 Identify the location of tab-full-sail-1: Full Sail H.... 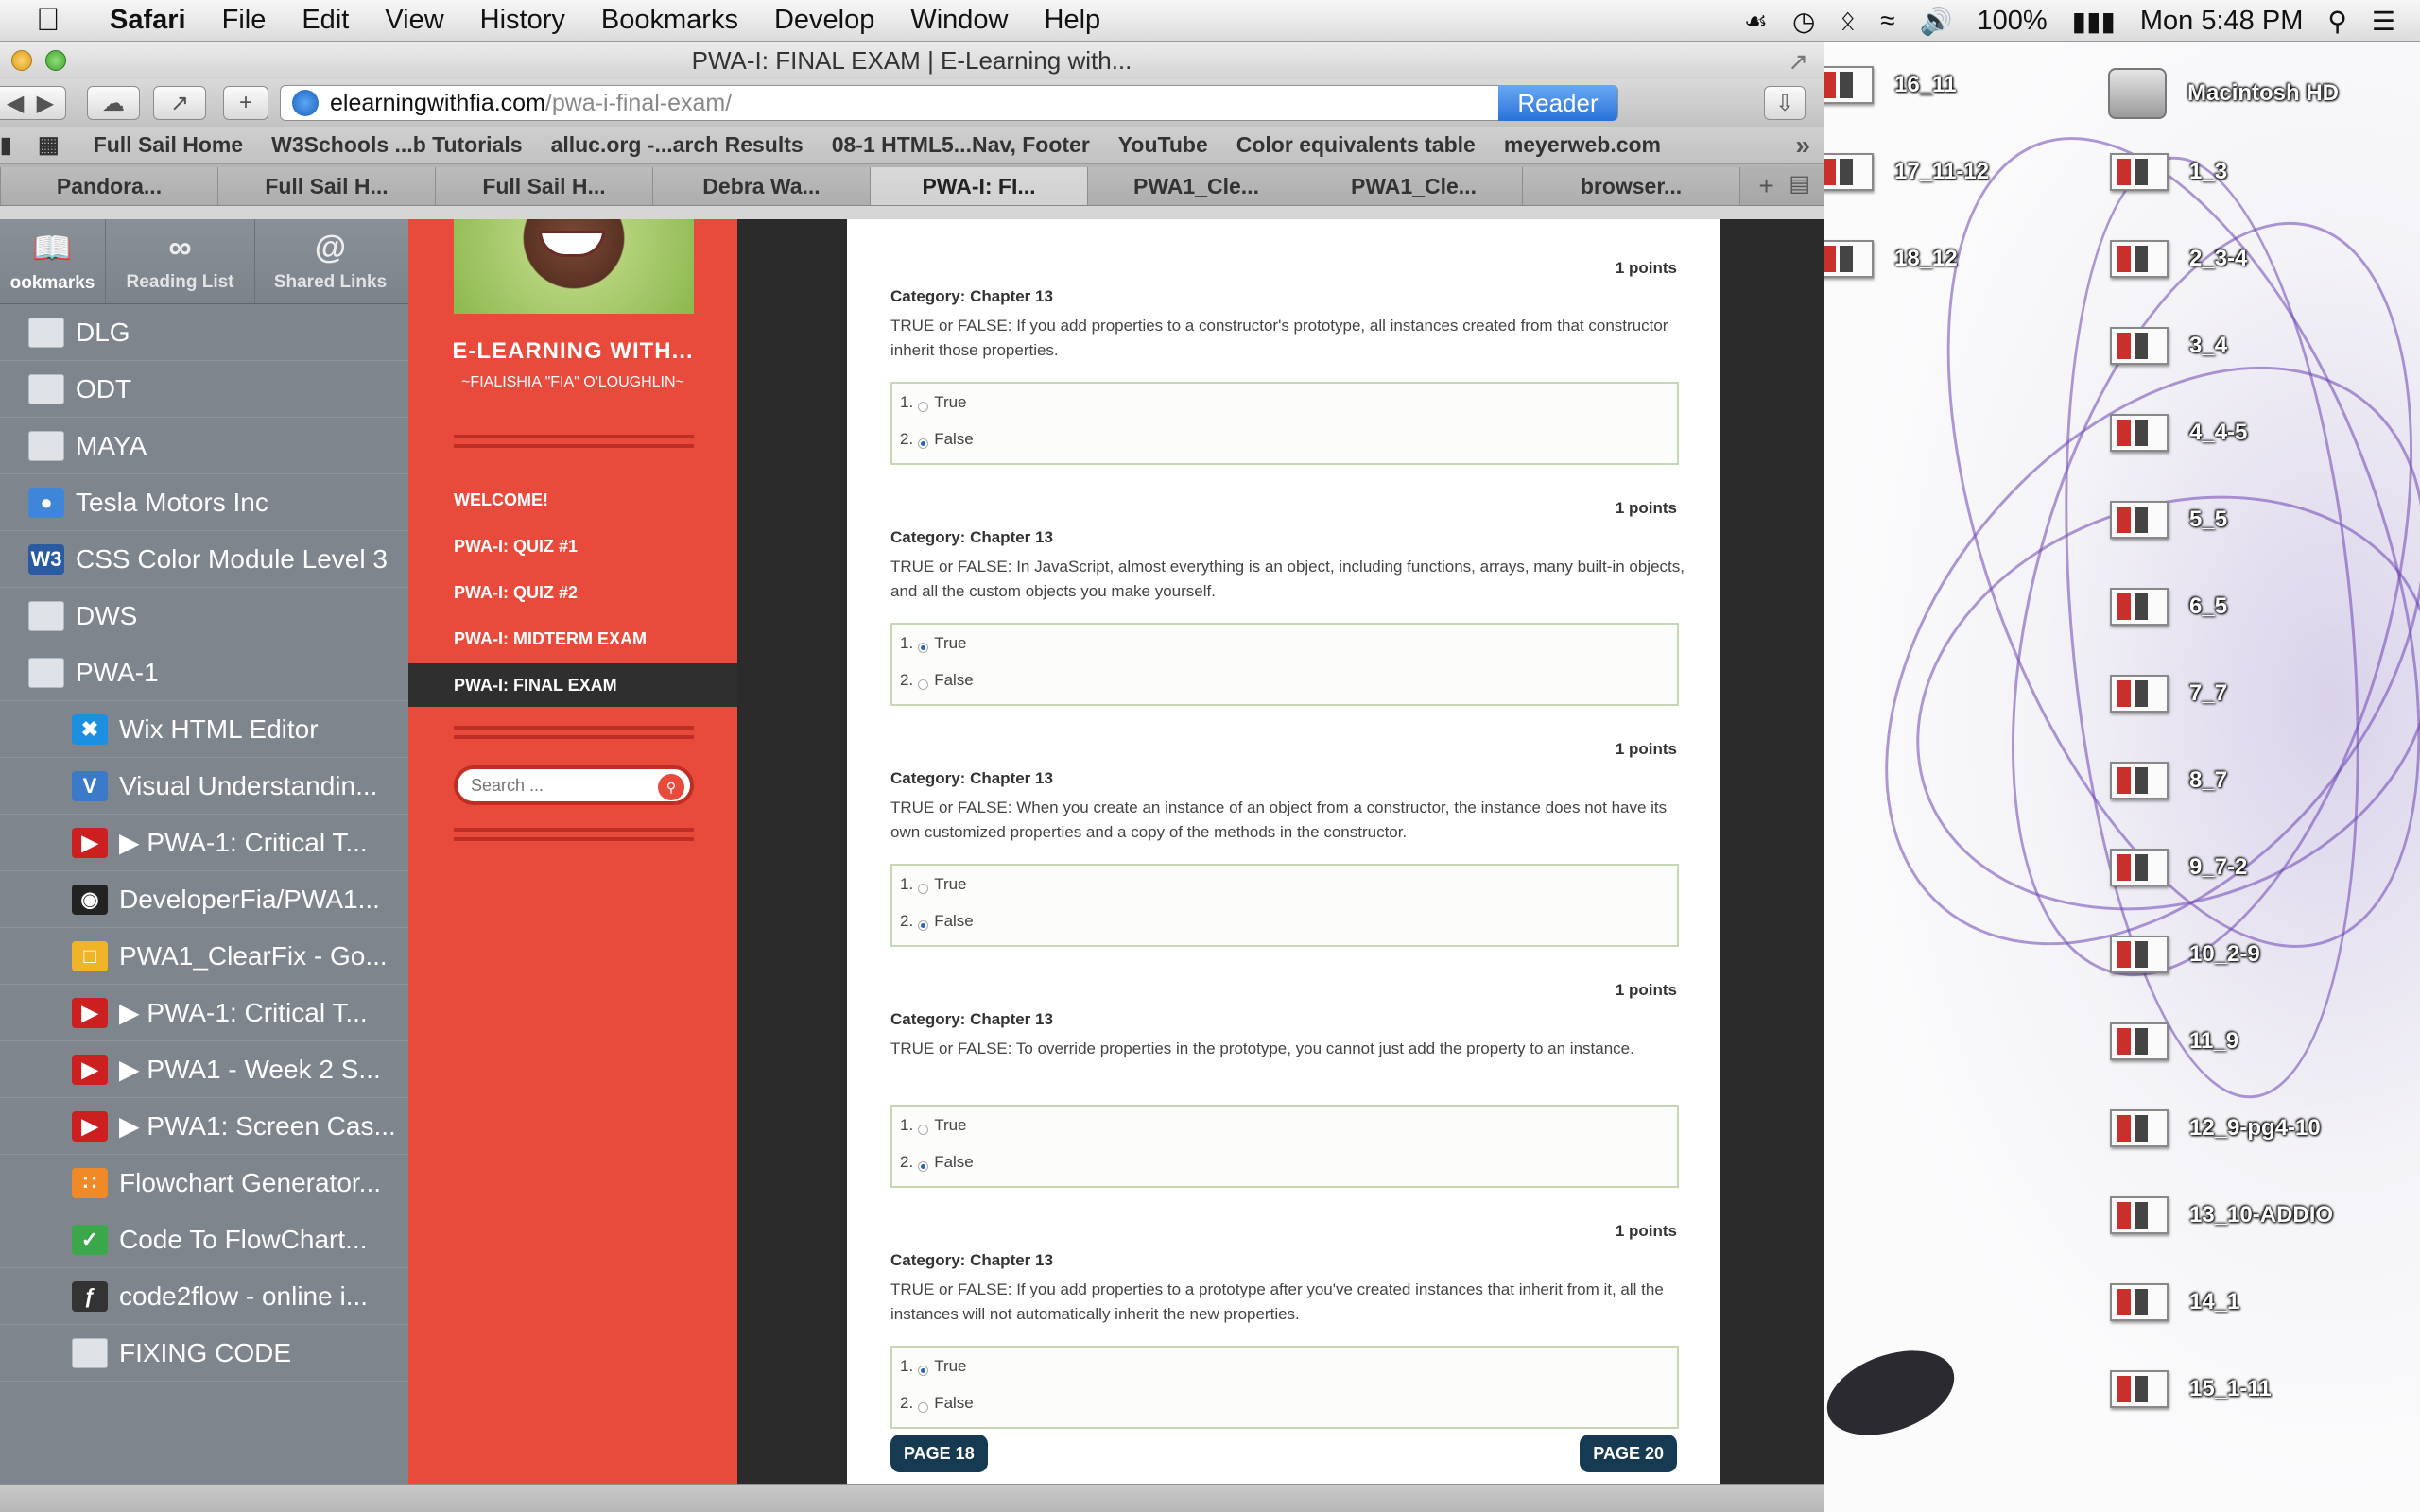
(326, 186).